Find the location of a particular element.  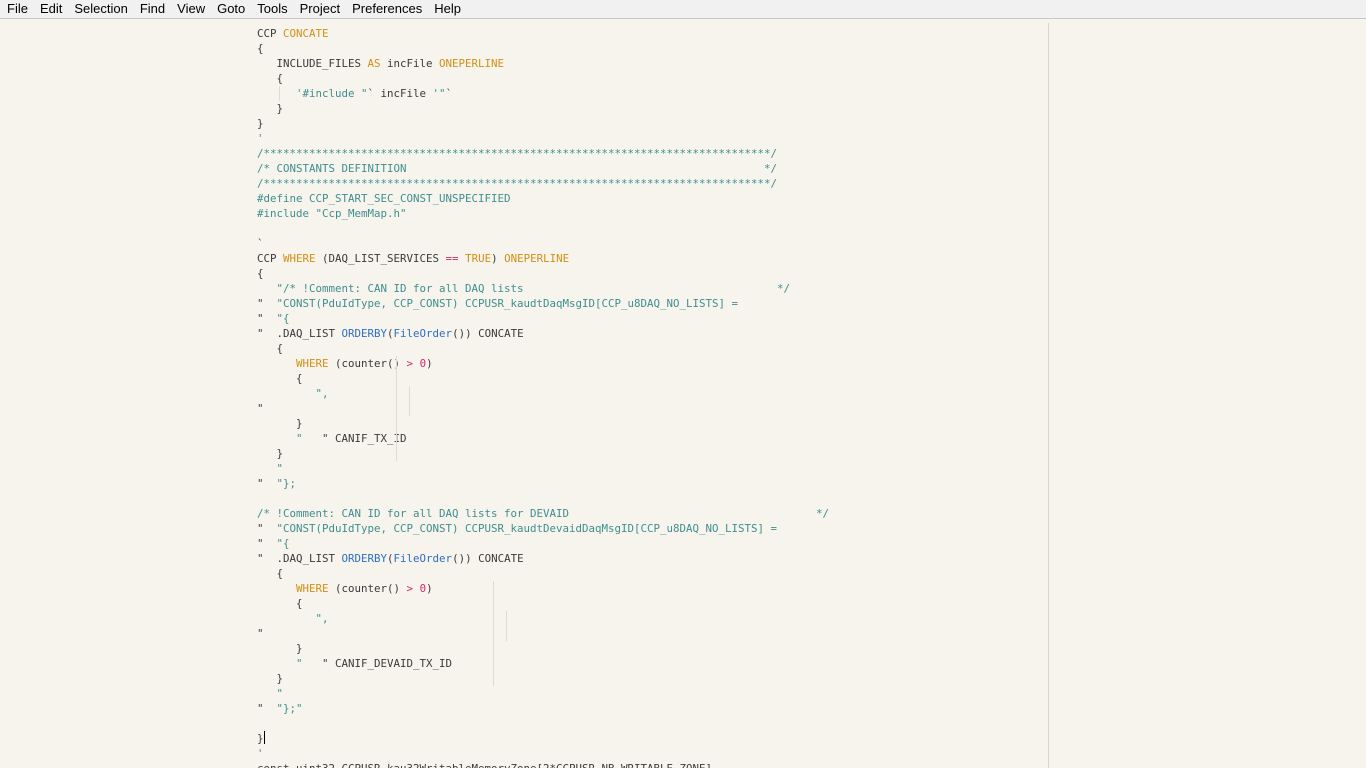

code-line: " " CANIF_DEVAID_TX_ID is located at coordinates (543, 663).